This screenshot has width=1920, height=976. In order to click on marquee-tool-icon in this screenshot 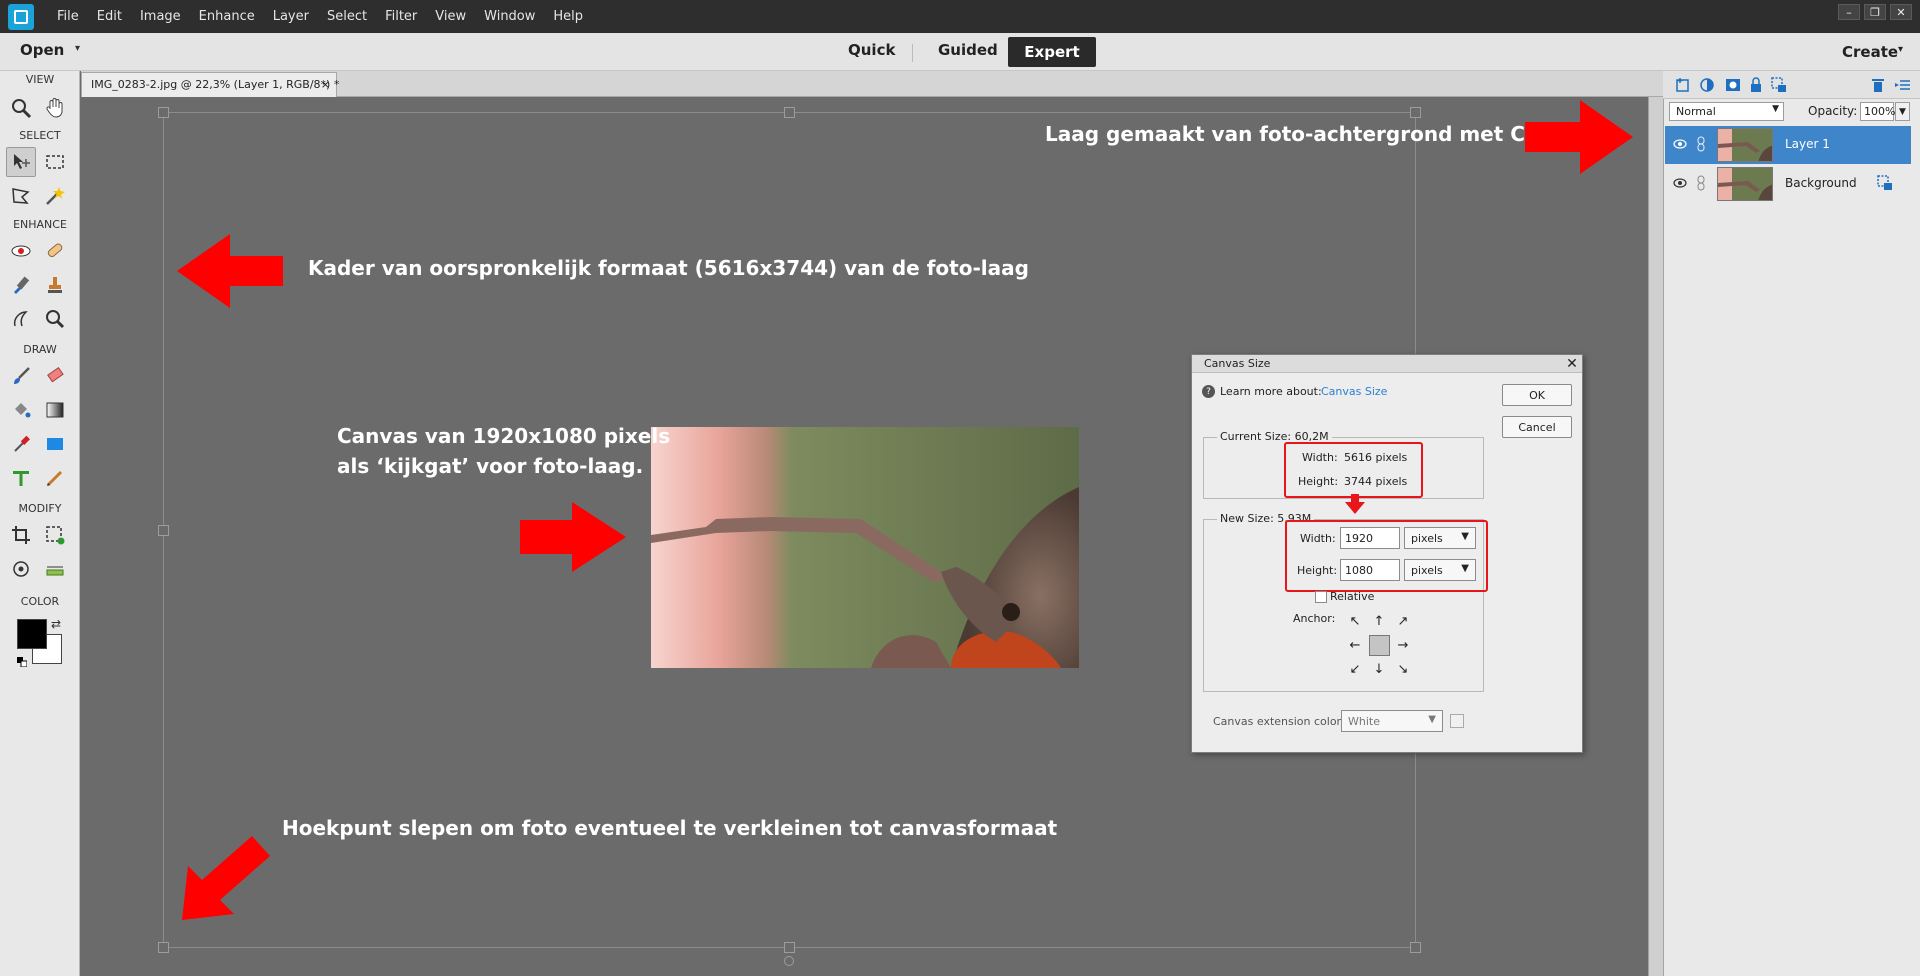, I will do `click(55, 162)`.